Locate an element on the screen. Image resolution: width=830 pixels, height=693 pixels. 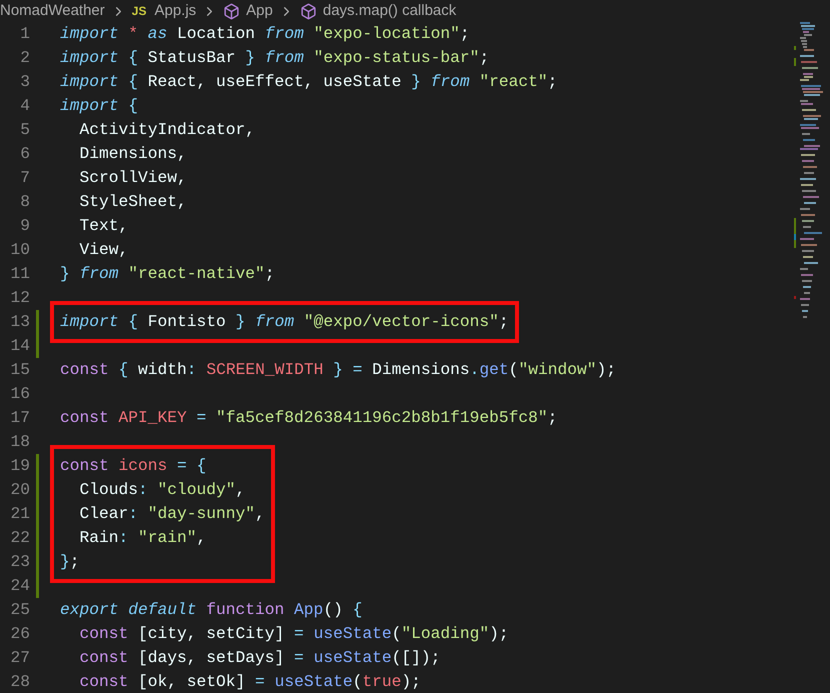
line-number: 14 is located at coordinates (19, 346).